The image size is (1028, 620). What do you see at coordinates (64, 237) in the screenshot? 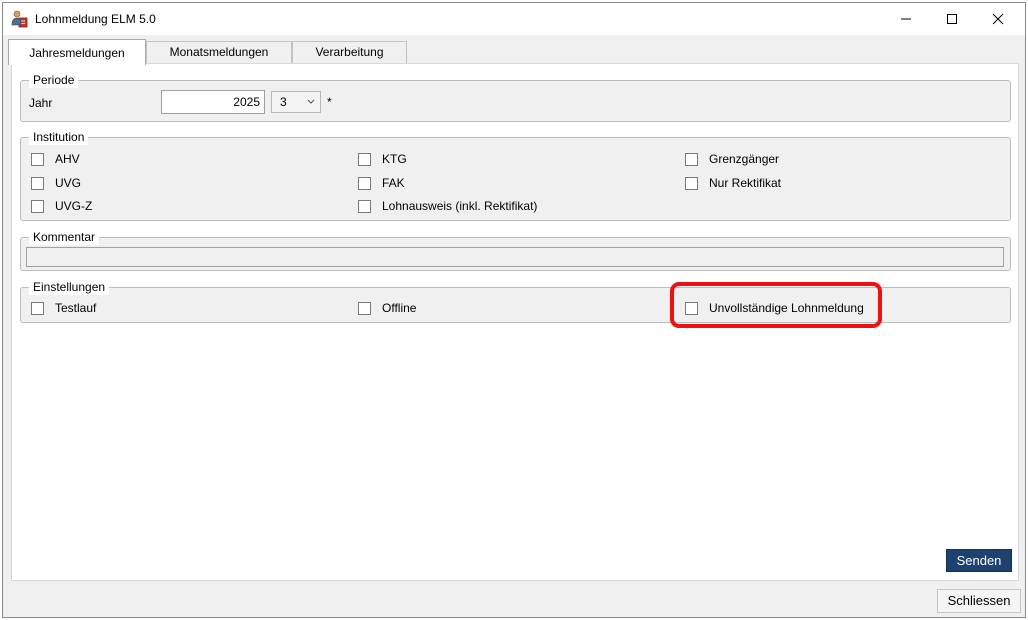
I see `group-label-kommentar: Kommentar` at bounding box center [64, 237].